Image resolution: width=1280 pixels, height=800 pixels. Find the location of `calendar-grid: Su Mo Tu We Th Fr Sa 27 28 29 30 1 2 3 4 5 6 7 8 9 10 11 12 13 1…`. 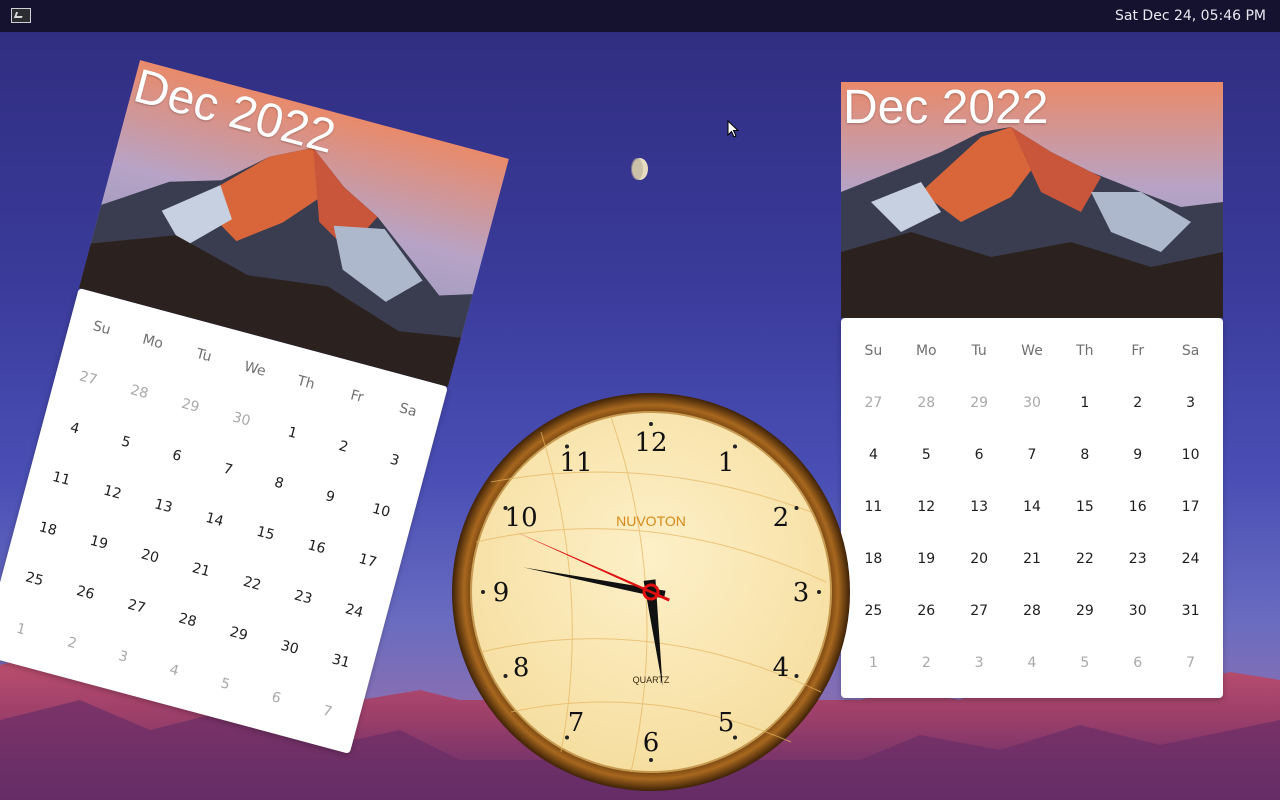

calendar-grid: Su Mo Tu We Th Fr Sa 27 28 29 30 1 2 3 4 5 6 7 8 9 10 11 12 13 1… is located at coordinates (1032, 520).